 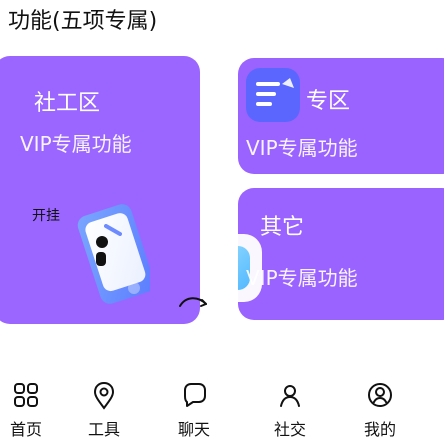 What do you see at coordinates (193, 302) in the screenshot?
I see `share-glyph-icon` at bounding box center [193, 302].